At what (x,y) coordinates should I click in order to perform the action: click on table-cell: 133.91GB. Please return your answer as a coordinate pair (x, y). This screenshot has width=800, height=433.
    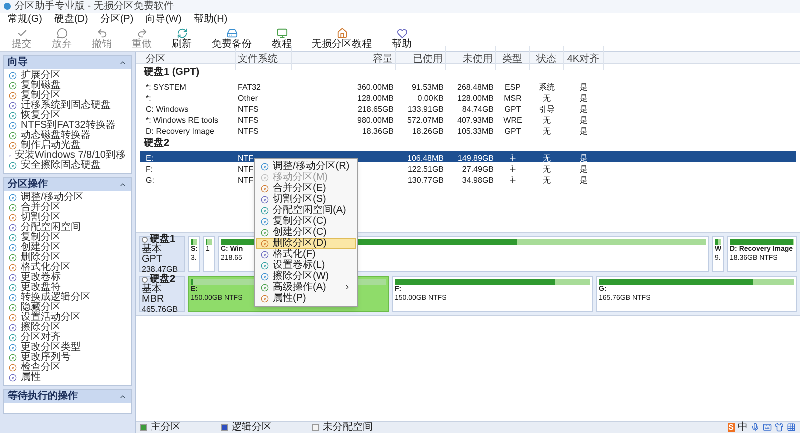
    Looking at the image, I should click on (426, 109).